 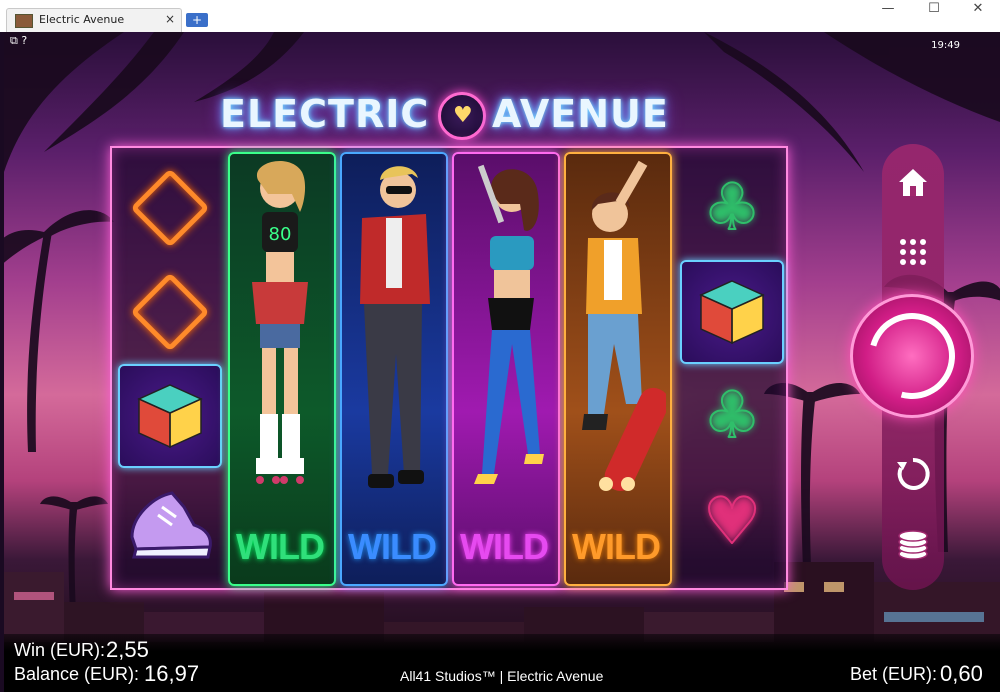 What do you see at coordinates (729, 368) in the screenshot?
I see `reel-6: ♣ ♣ ♥` at bounding box center [729, 368].